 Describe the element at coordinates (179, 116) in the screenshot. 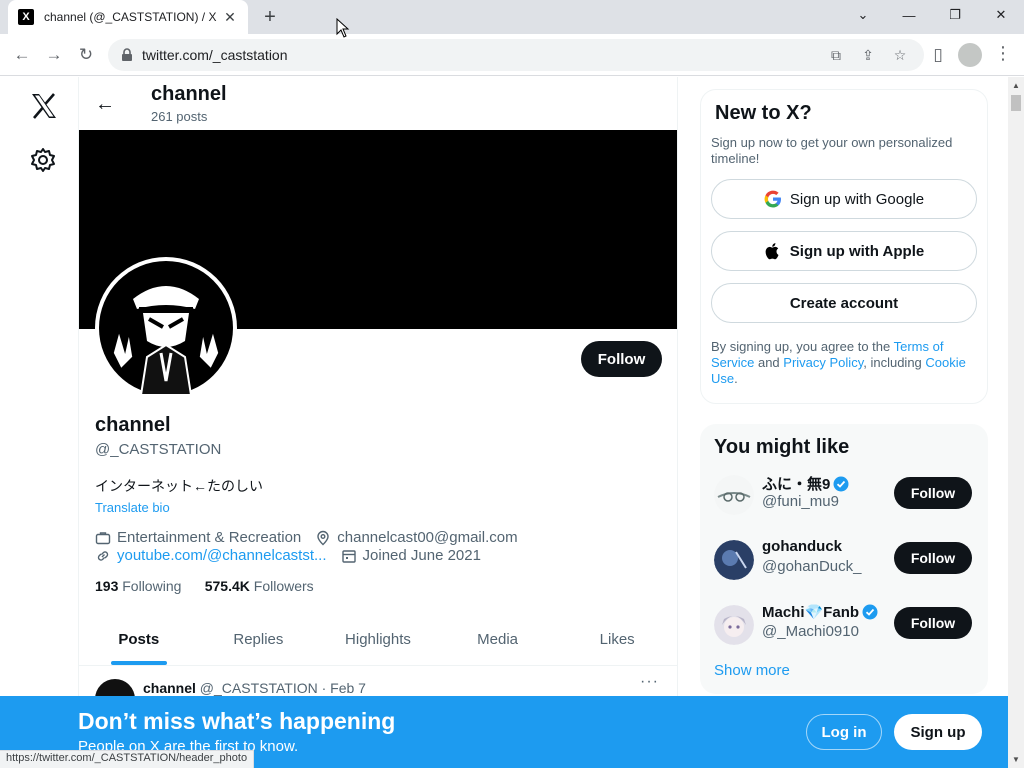

I see `posts-count: 261 posts` at that location.